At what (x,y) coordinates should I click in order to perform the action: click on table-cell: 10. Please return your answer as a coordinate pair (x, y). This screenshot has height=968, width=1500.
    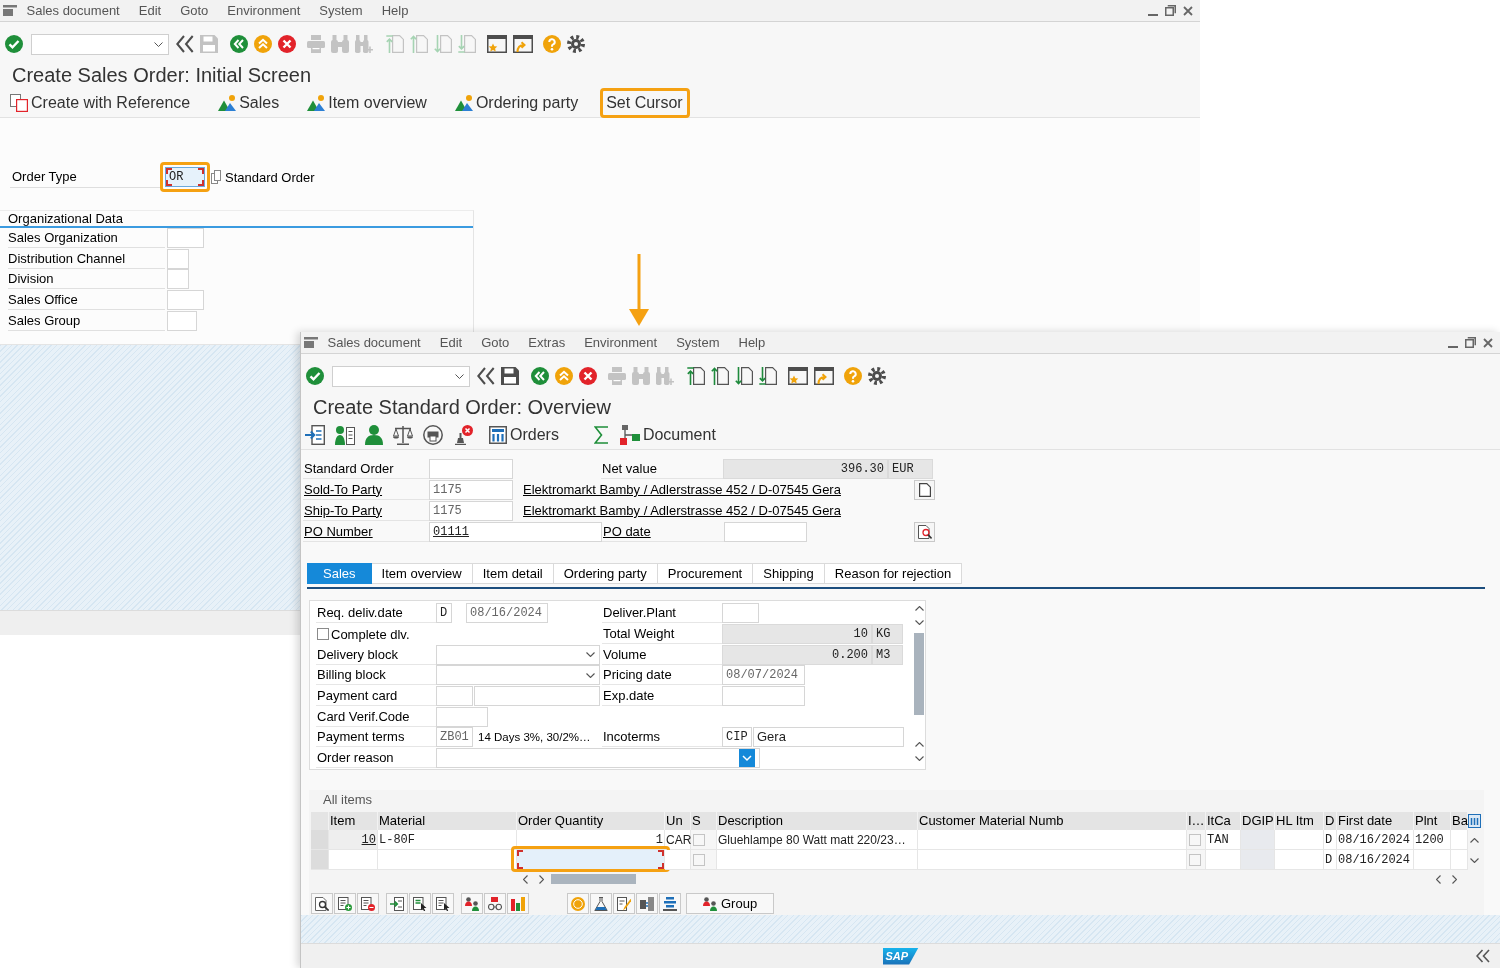
    Looking at the image, I should click on (353, 840).